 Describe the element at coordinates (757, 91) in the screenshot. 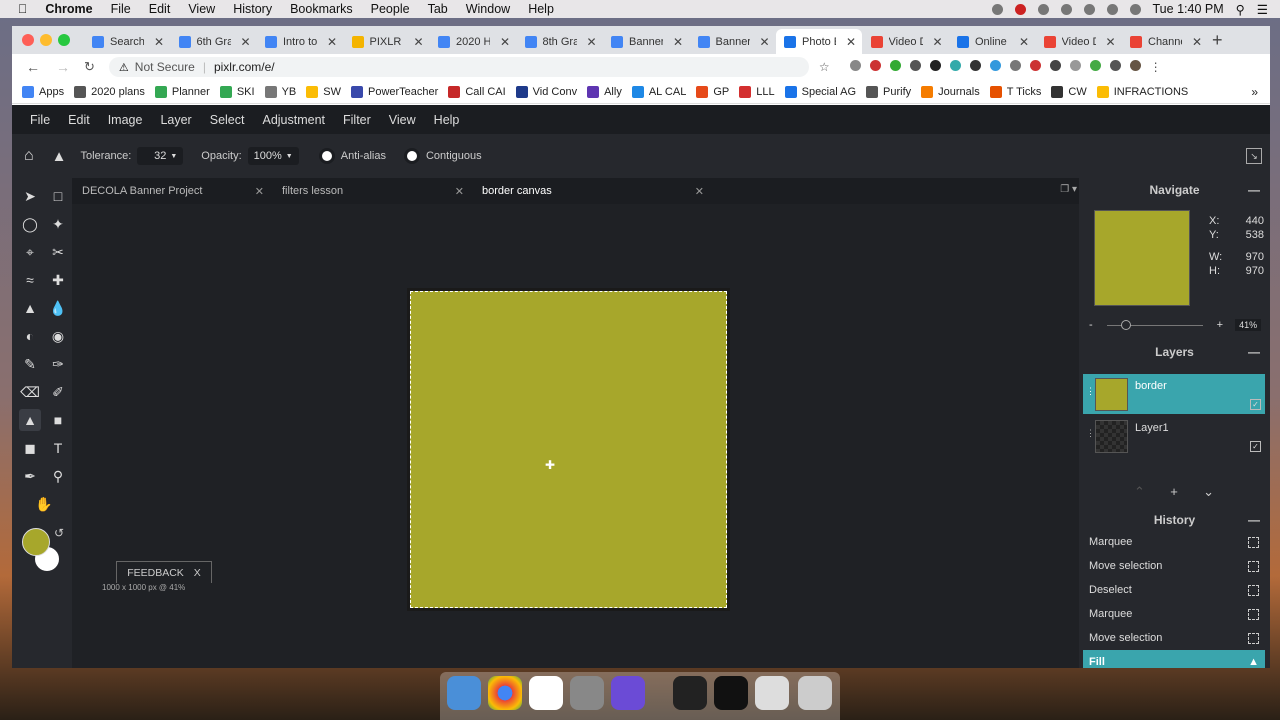

I see `bookmark-item: LLL` at that location.